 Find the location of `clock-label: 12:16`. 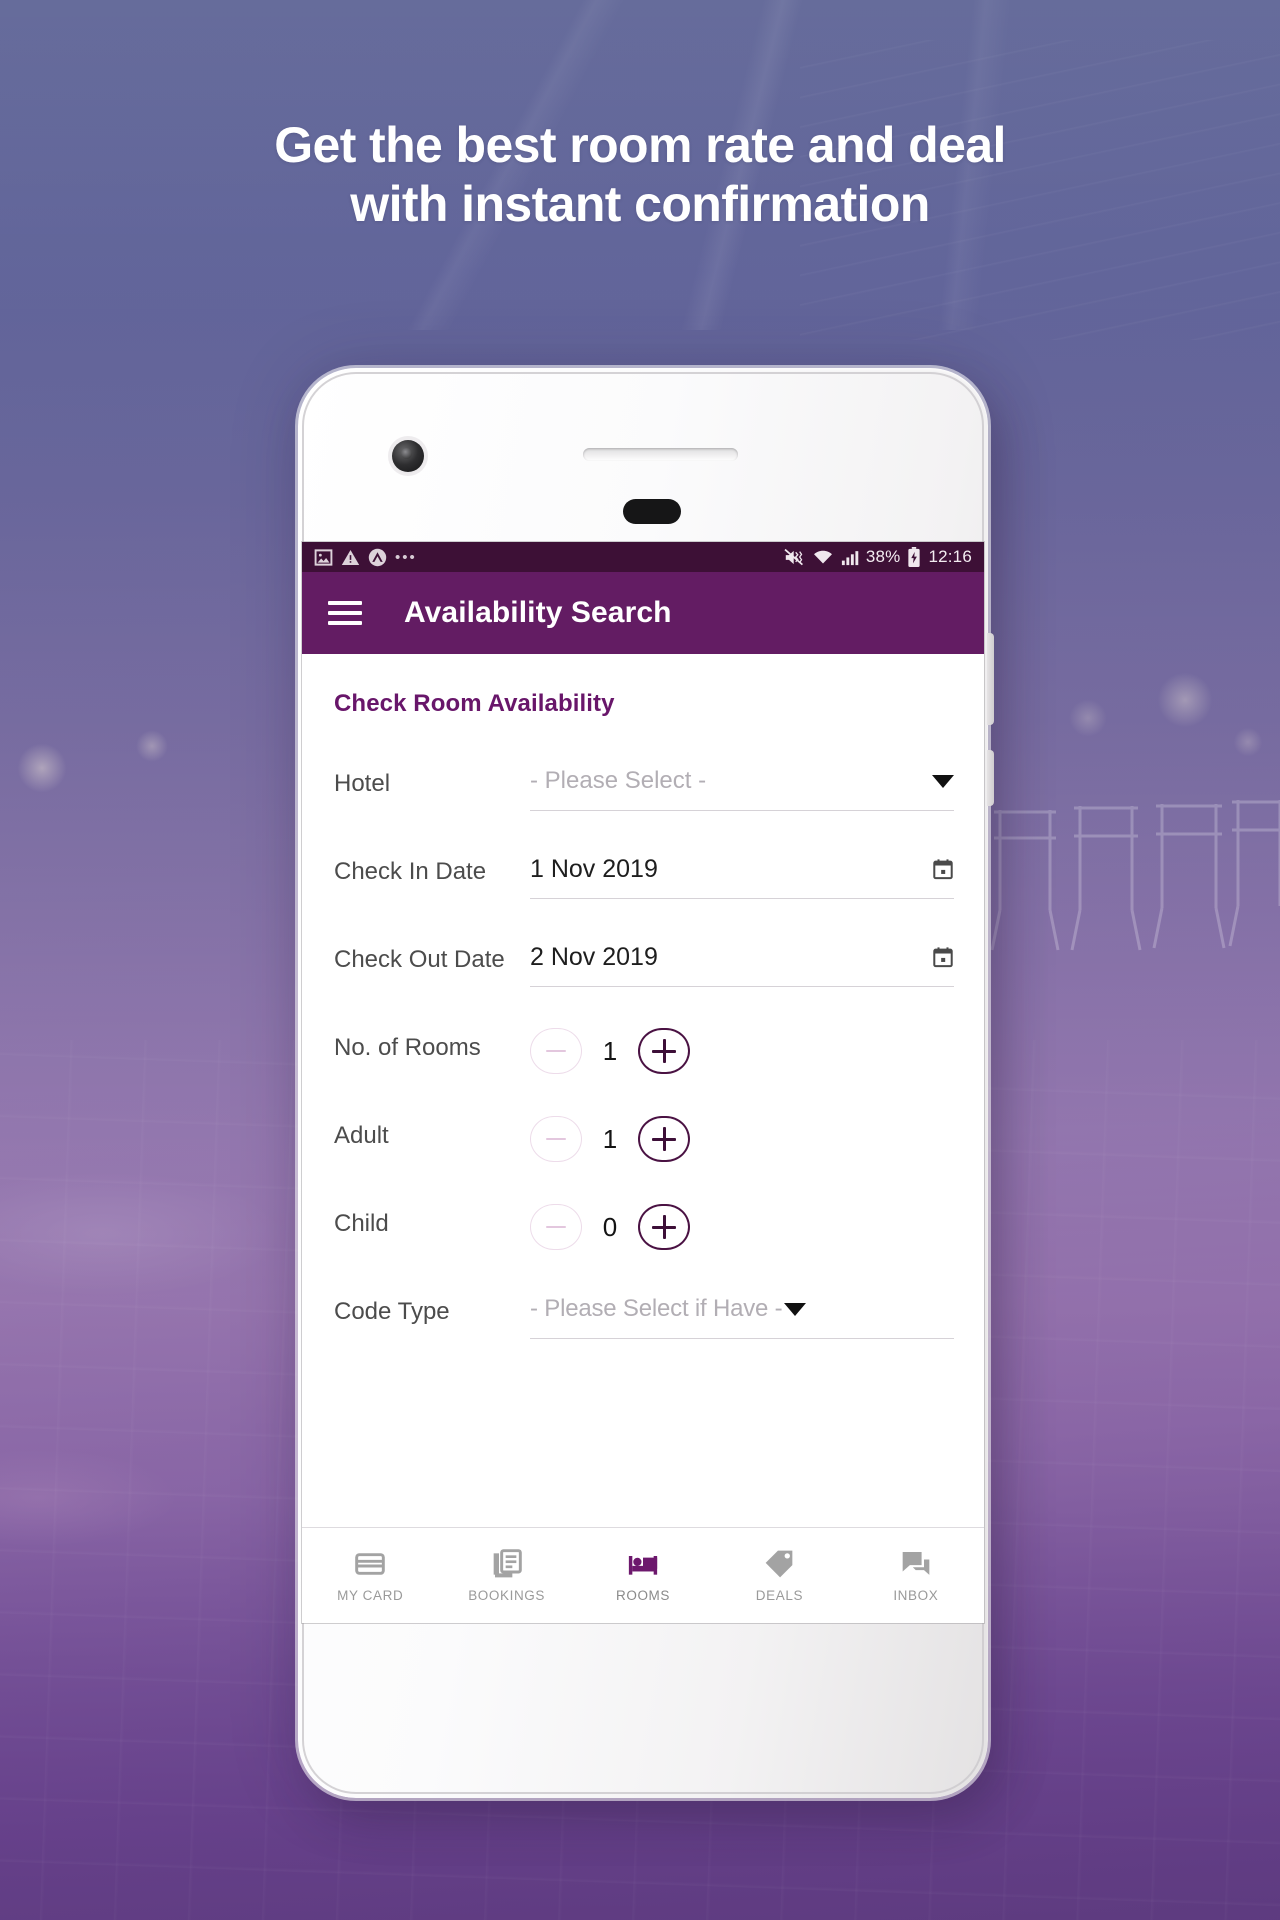

clock-label: 12:16 is located at coordinates (950, 556).